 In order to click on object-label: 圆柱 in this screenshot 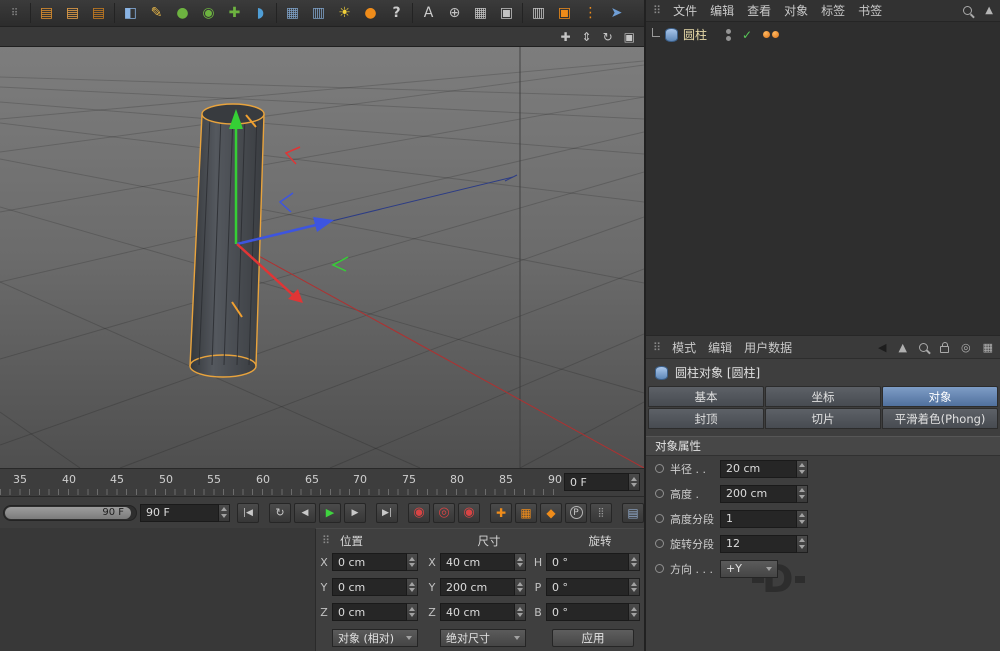, I will do `click(695, 34)`.